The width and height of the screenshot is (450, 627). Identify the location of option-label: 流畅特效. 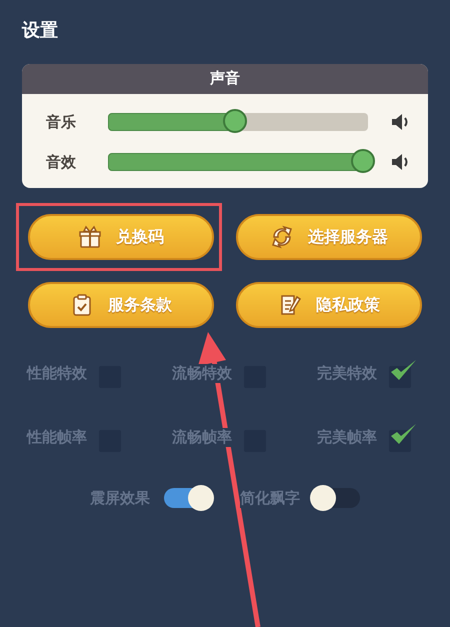
(202, 373).